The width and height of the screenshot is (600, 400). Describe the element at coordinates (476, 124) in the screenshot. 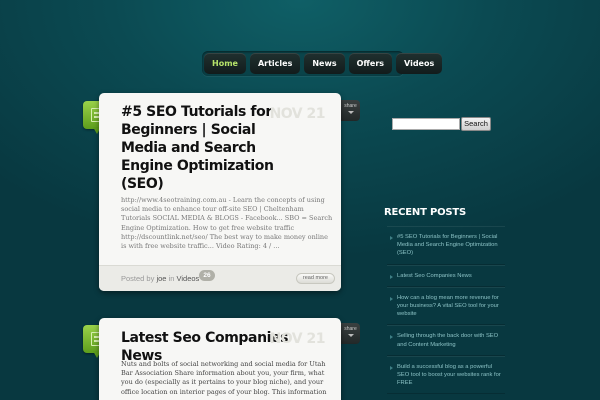

I see `search-button: Search` at that location.